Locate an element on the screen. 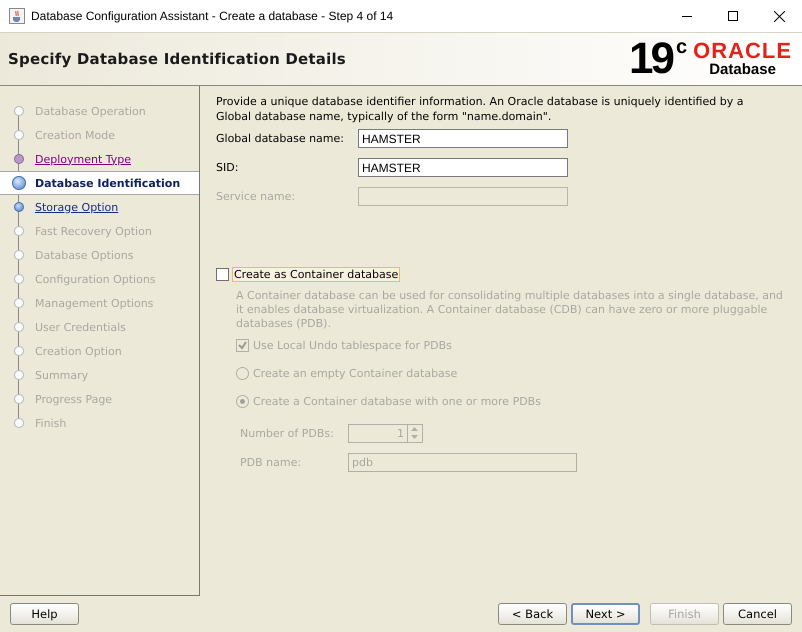 This screenshot has height=632, width=802. page-title: Specify Database Identification Details is located at coordinates (177, 59).